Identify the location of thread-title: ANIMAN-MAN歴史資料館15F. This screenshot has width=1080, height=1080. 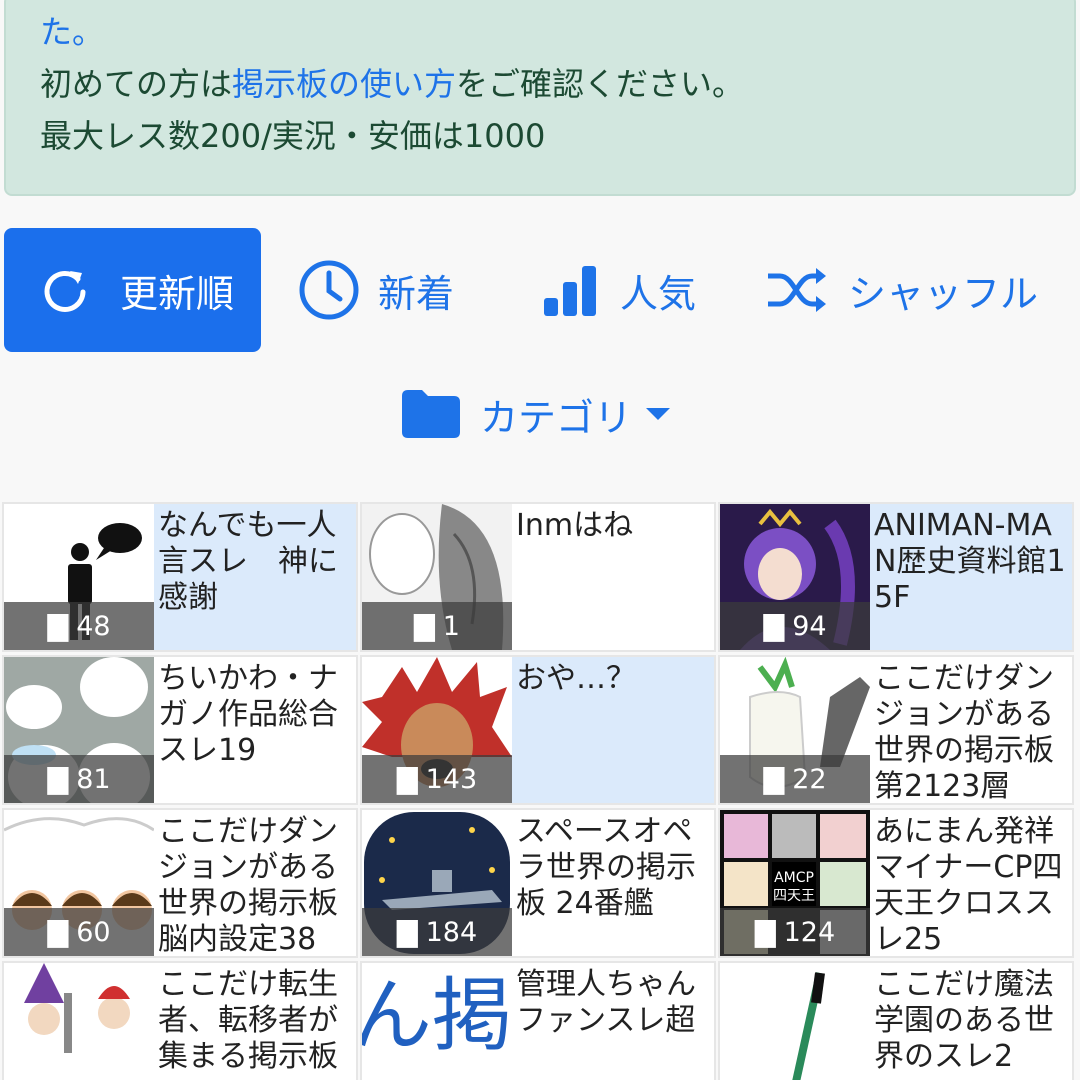
(970, 561).